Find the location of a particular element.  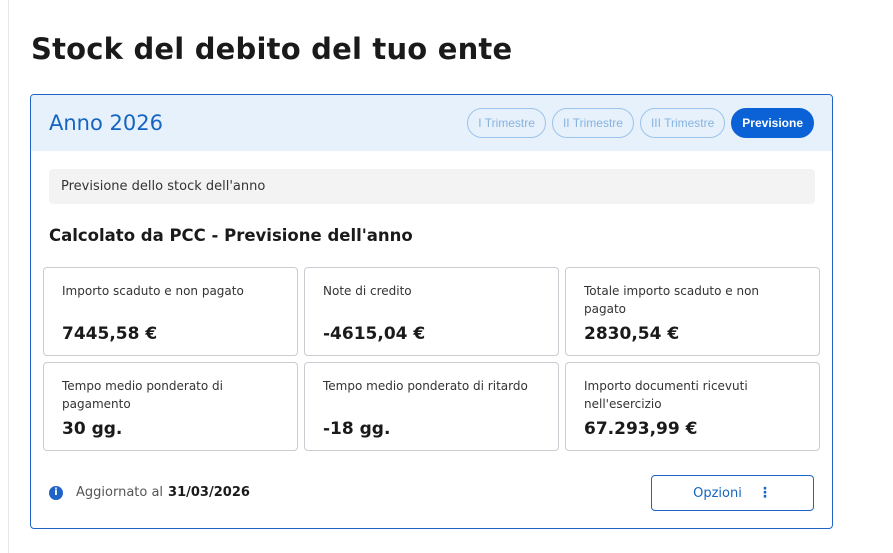

tab-iii-trimestre: III Trimestre is located at coordinates (682, 123).